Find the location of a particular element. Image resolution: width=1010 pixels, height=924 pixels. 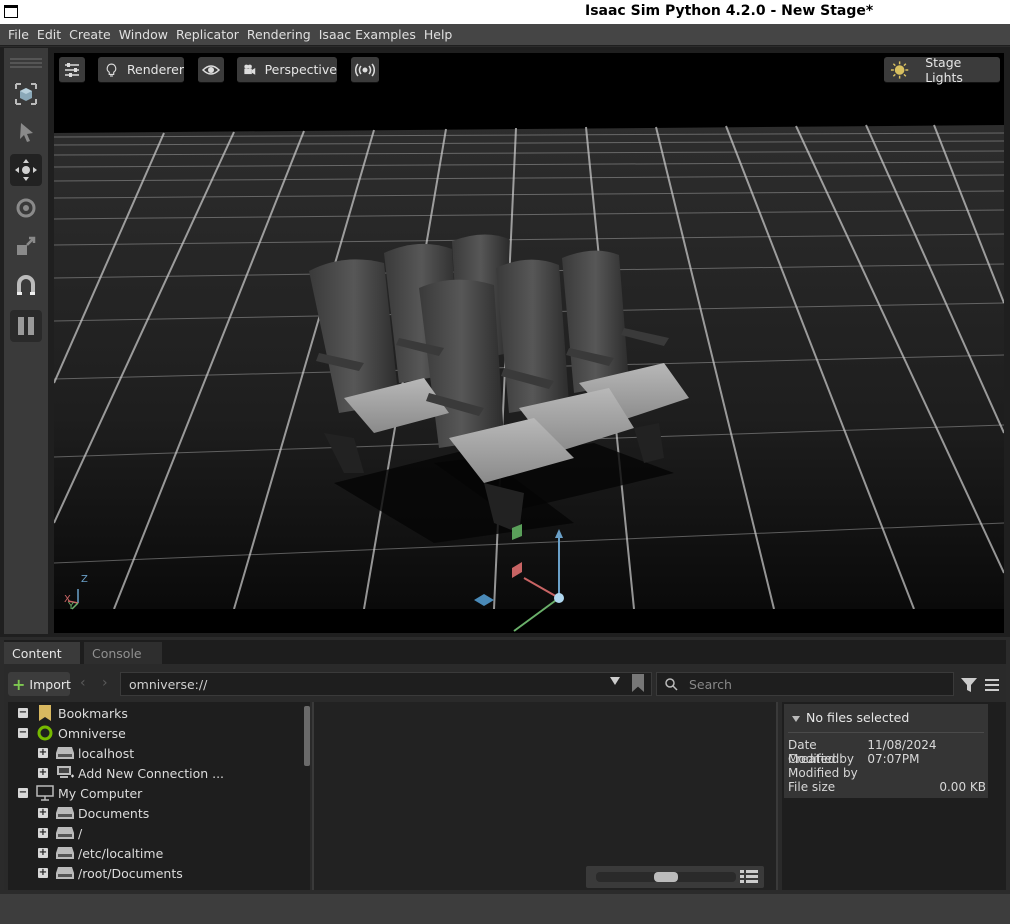

visibility-button is located at coordinates (211, 70).